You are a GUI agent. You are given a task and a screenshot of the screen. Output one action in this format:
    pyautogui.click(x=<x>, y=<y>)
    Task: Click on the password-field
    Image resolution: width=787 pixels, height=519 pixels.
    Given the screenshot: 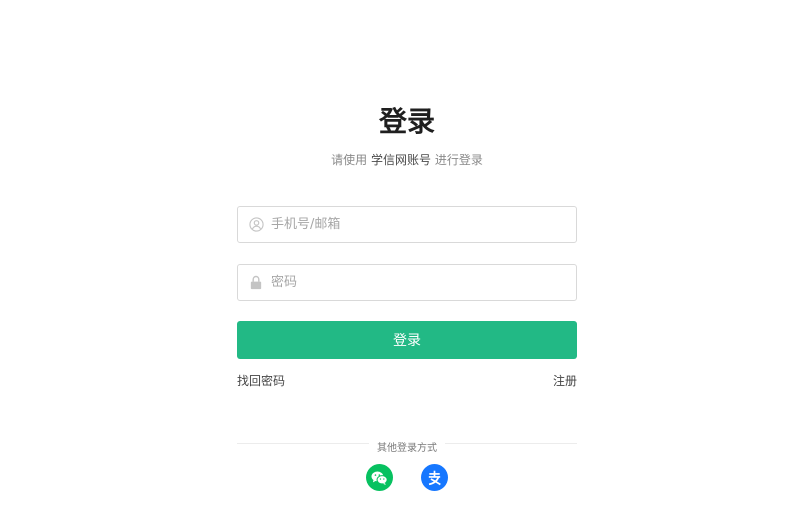 What is the action you would take?
    pyautogui.click(x=407, y=282)
    